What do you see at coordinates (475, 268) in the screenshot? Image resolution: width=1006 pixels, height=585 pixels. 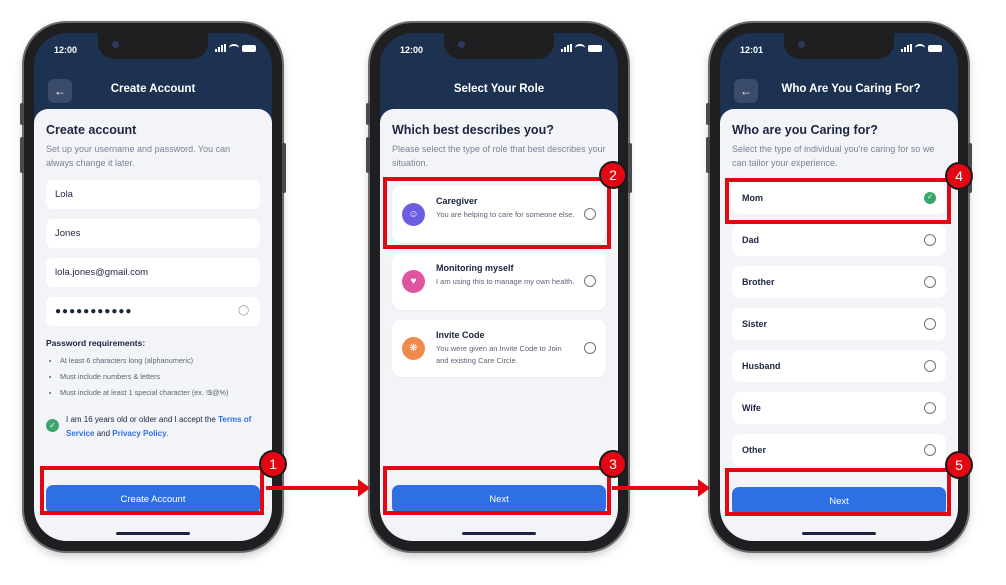 I see `role-title: Monitoring myself` at bounding box center [475, 268].